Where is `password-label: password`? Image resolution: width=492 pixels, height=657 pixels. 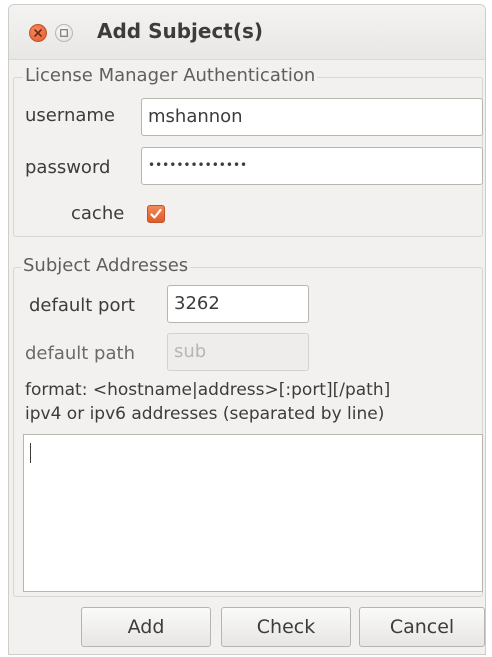 password-label: password is located at coordinates (68, 167).